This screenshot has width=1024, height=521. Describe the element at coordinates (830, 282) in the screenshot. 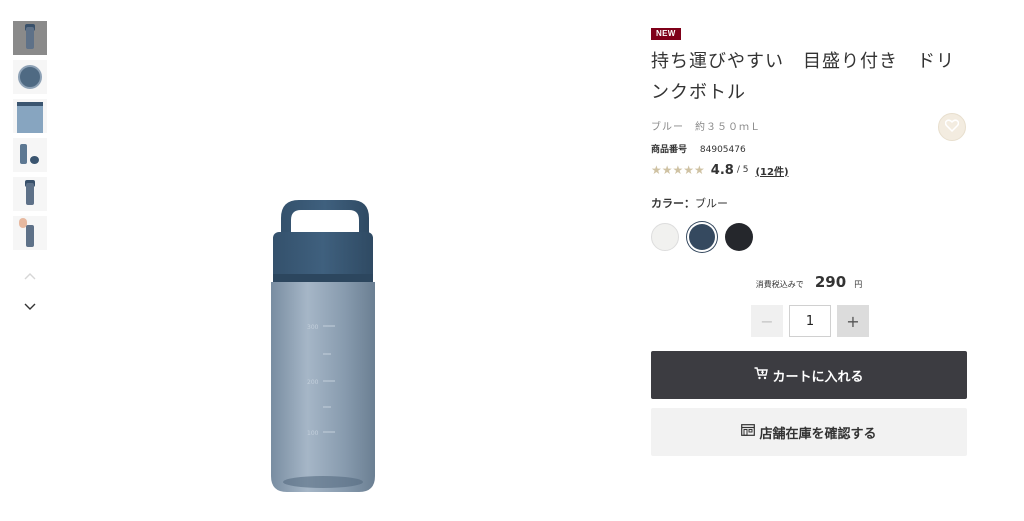

I see `price-value: 290` at that location.